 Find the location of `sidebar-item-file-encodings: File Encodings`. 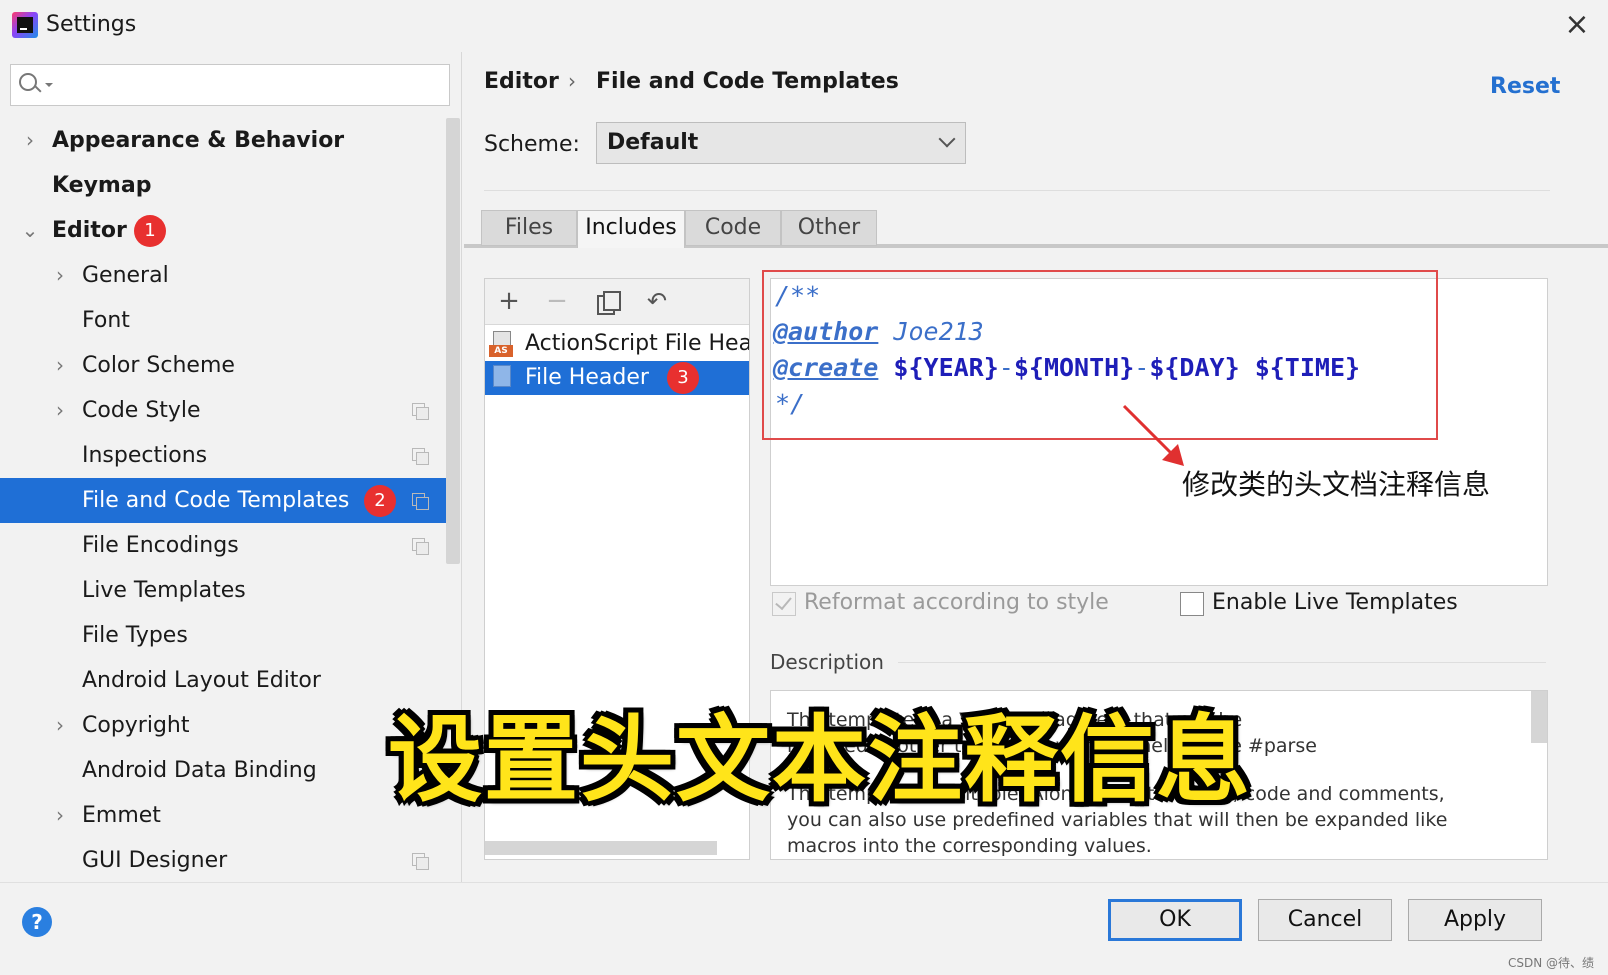

sidebar-item-file-encodings: File Encodings is located at coordinates (223, 545).